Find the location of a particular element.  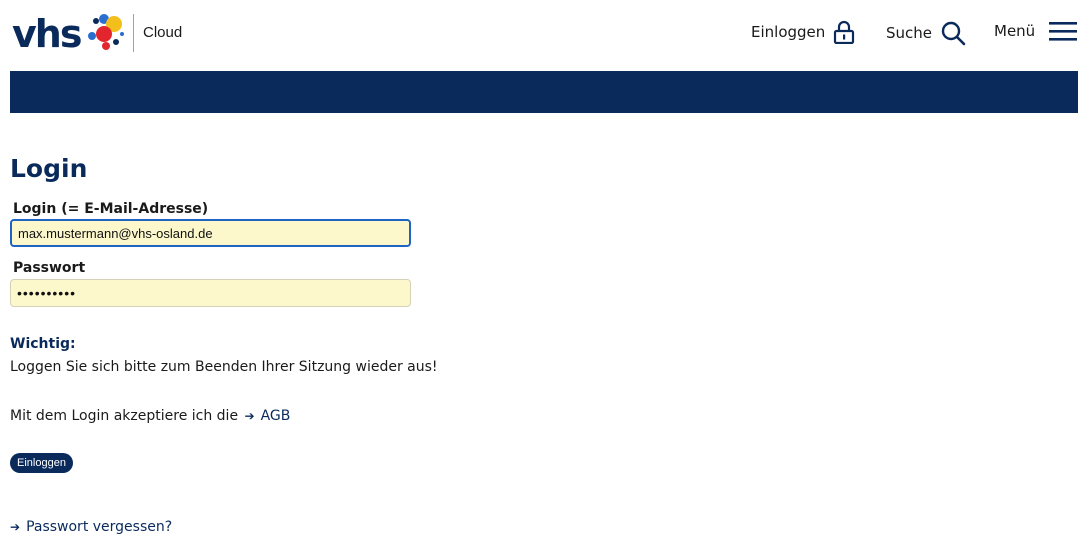

lock-icon is located at coordinates (844, 32).